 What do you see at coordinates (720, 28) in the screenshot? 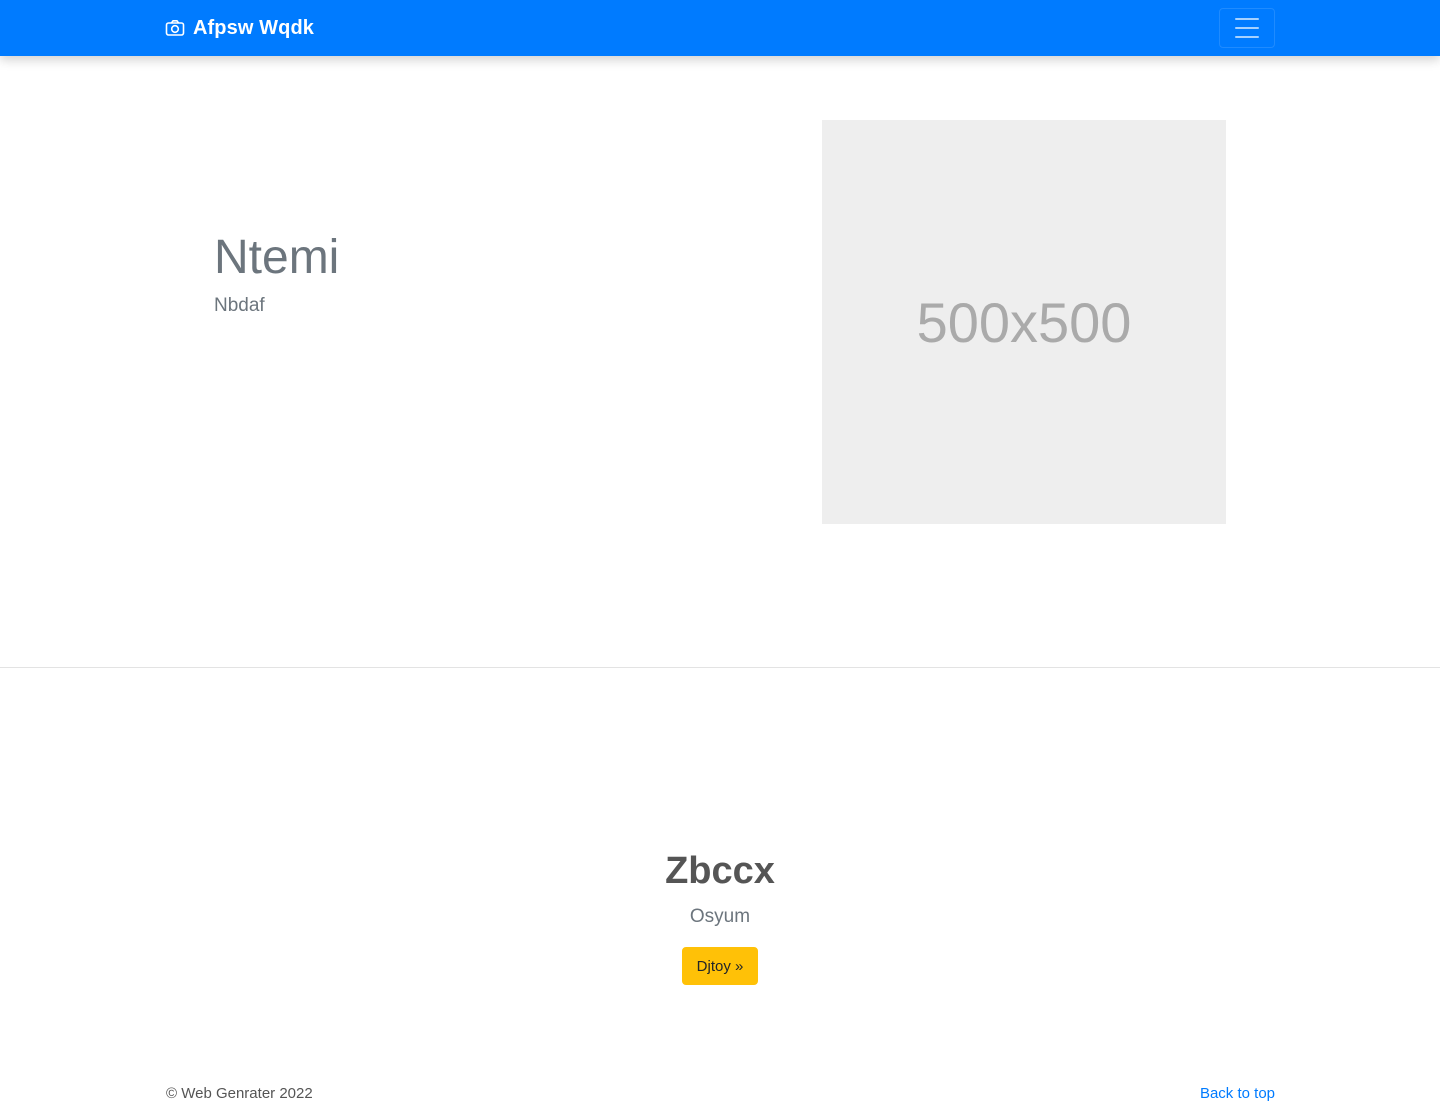
I see `navbar: Afpsw Wqdk` at bounding box center [720, 28].